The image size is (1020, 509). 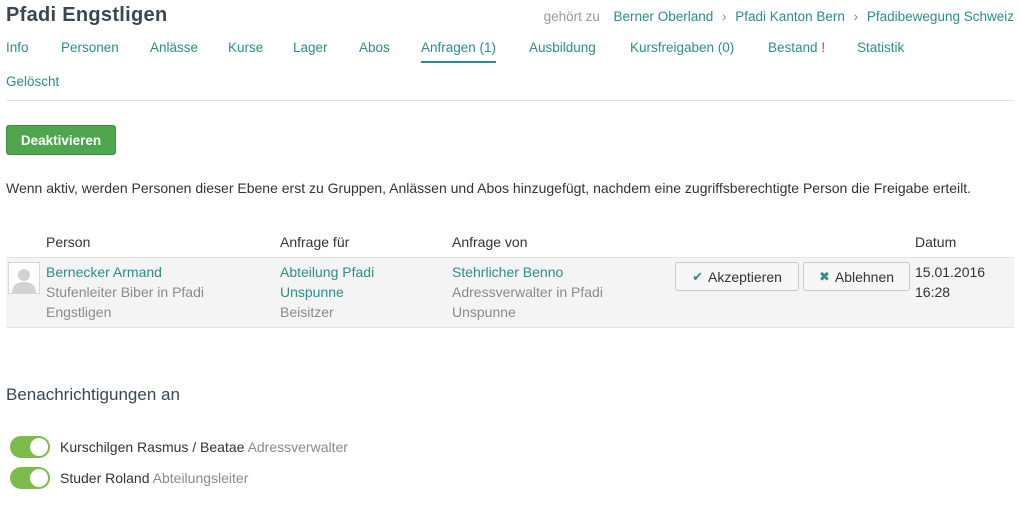 What do you see at coordinates (307, 312) in the screenshot?
I see `request-for-role: Beisitzer` at bounding box center [307, 312].